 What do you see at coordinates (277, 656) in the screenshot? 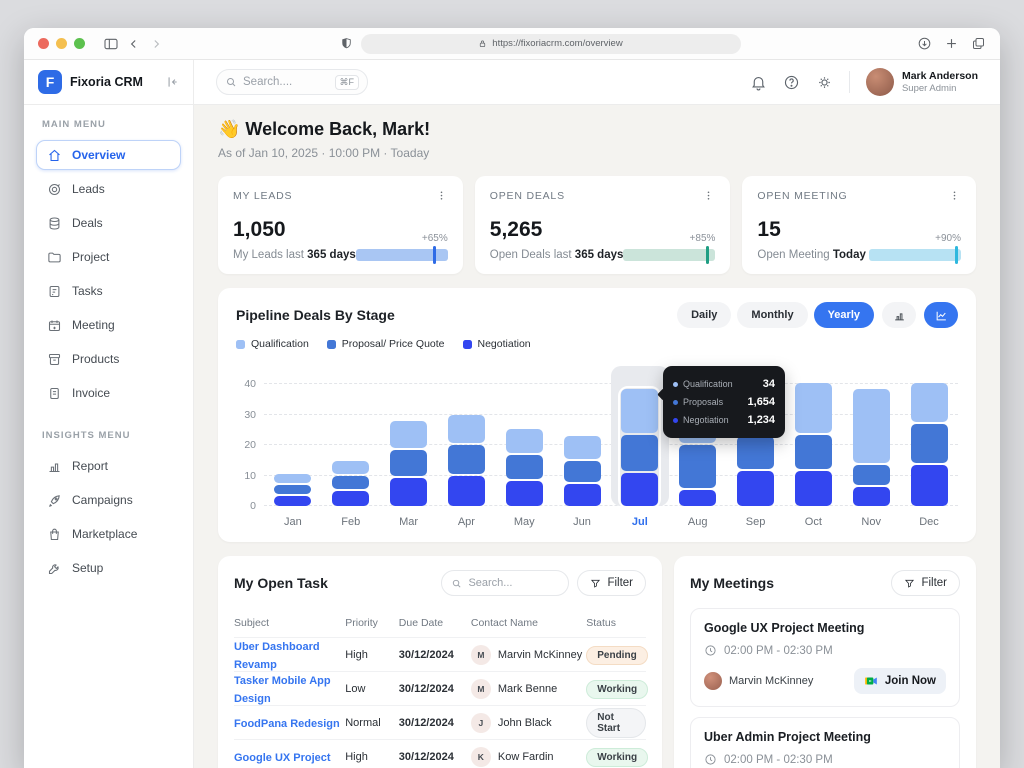
I see `task-subject-link: Uber Dashboard Revamp` at bounding box center [277, 656].